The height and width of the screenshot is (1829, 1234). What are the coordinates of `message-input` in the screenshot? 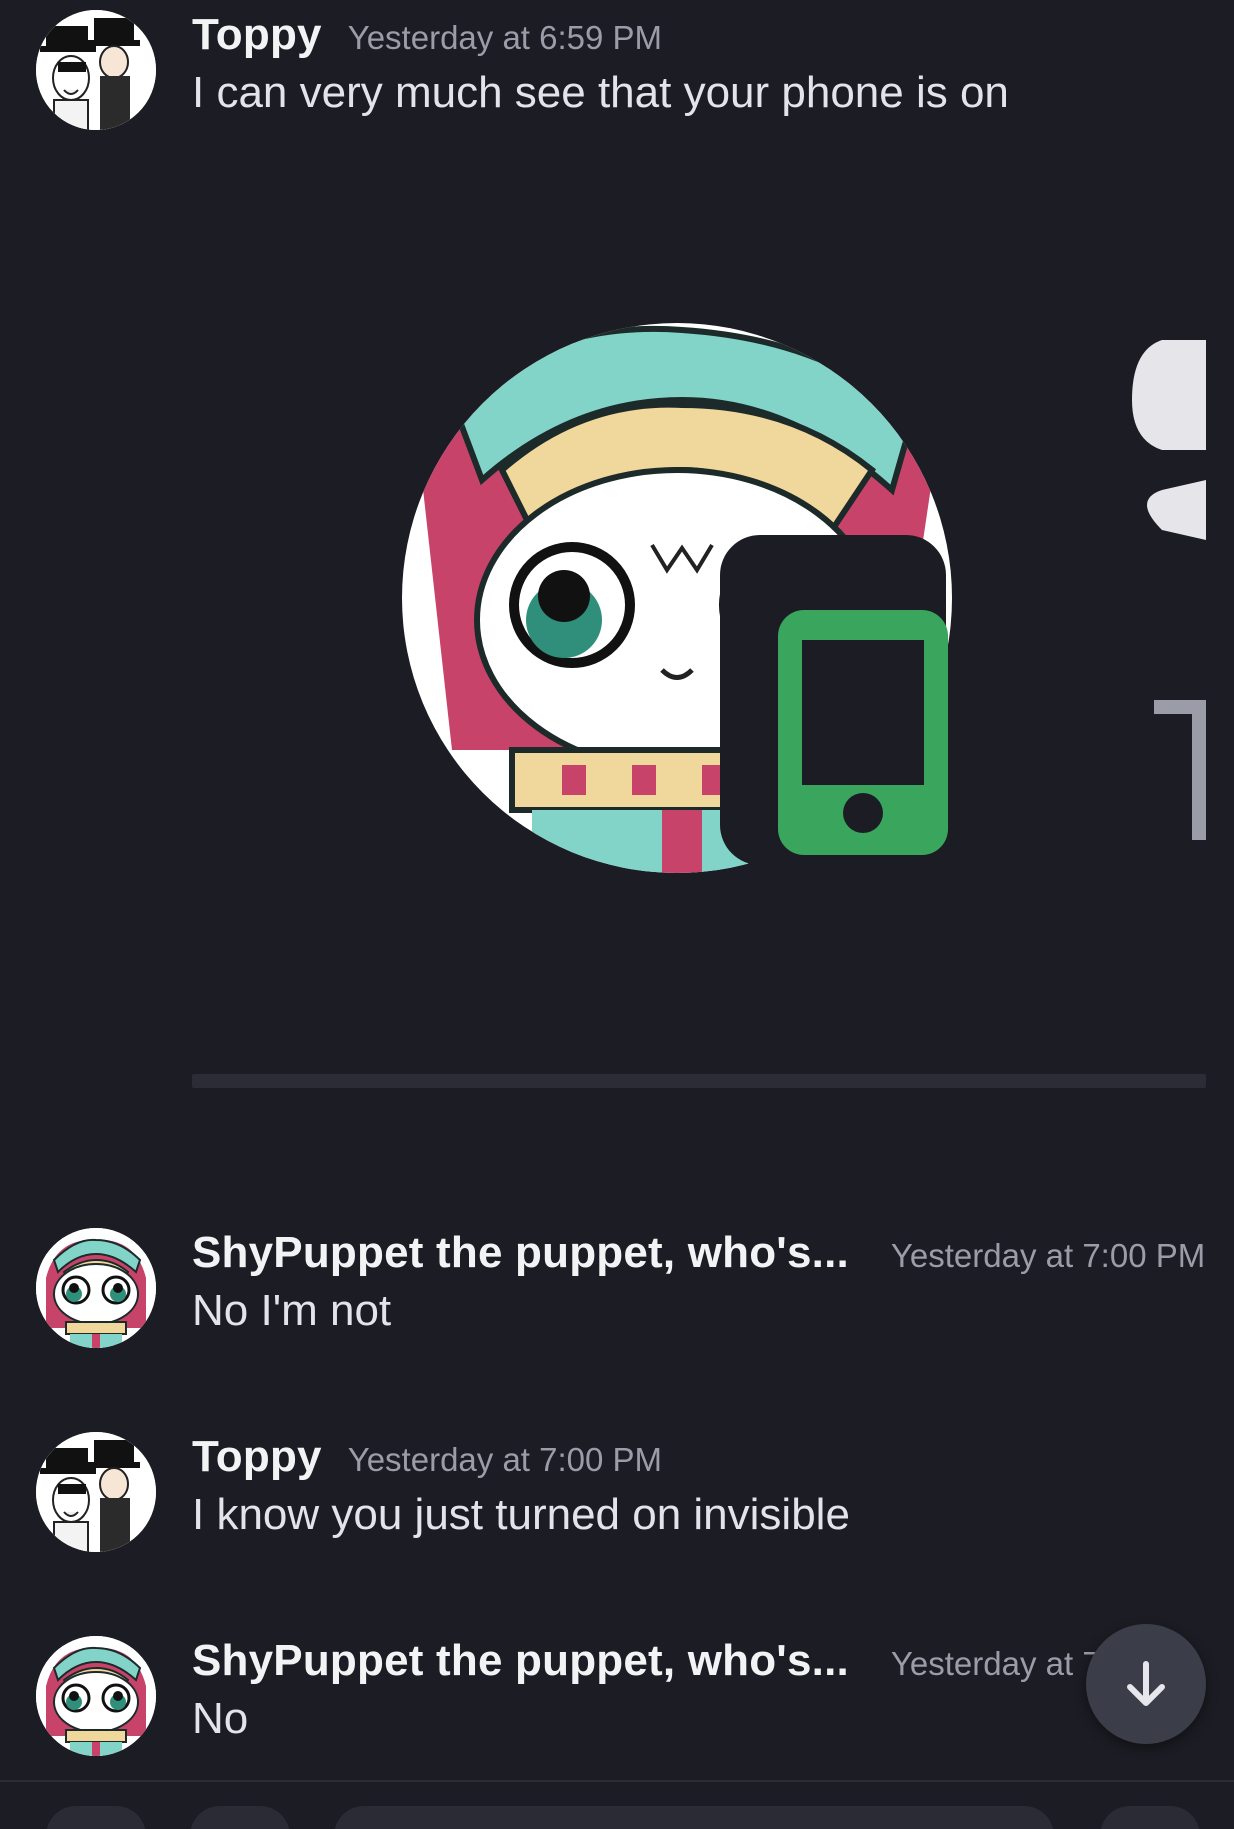 It's located at (694, 1817).